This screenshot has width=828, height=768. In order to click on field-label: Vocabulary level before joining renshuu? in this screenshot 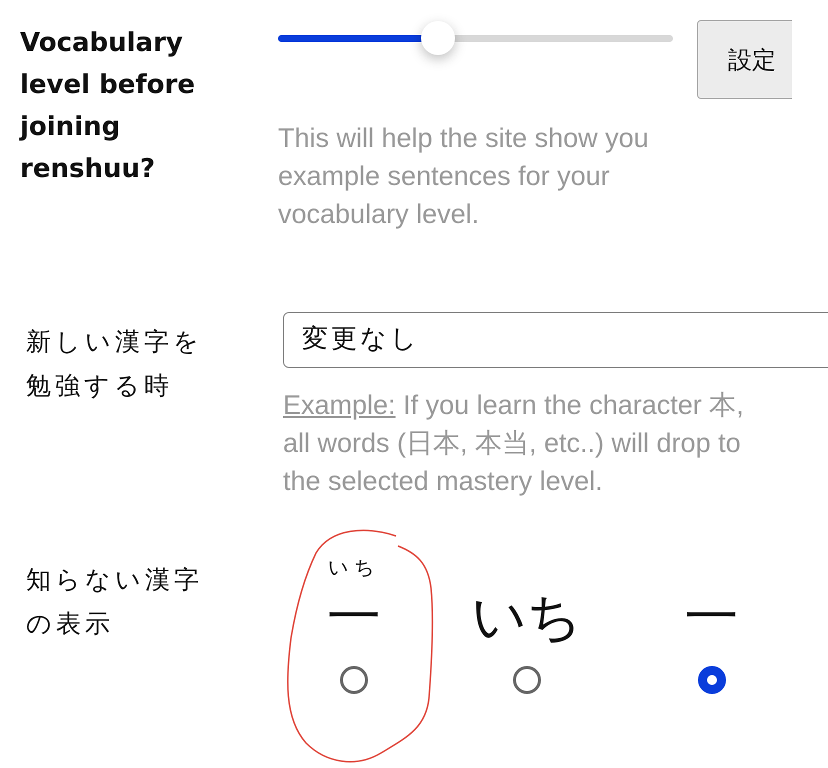, I will do `click(108, 106)`.